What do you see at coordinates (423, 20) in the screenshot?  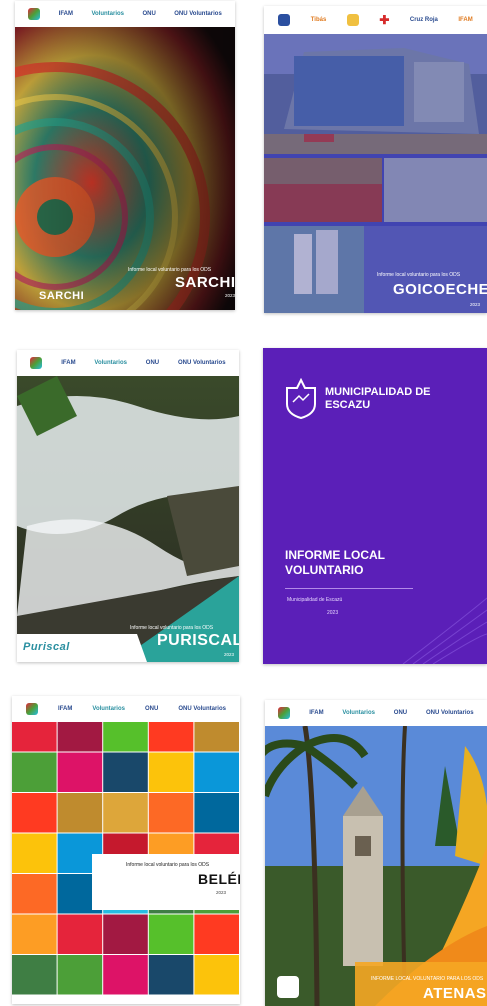 I see `logo-cruz-roja: Cruz Roja` at bounding box center [423, 20].